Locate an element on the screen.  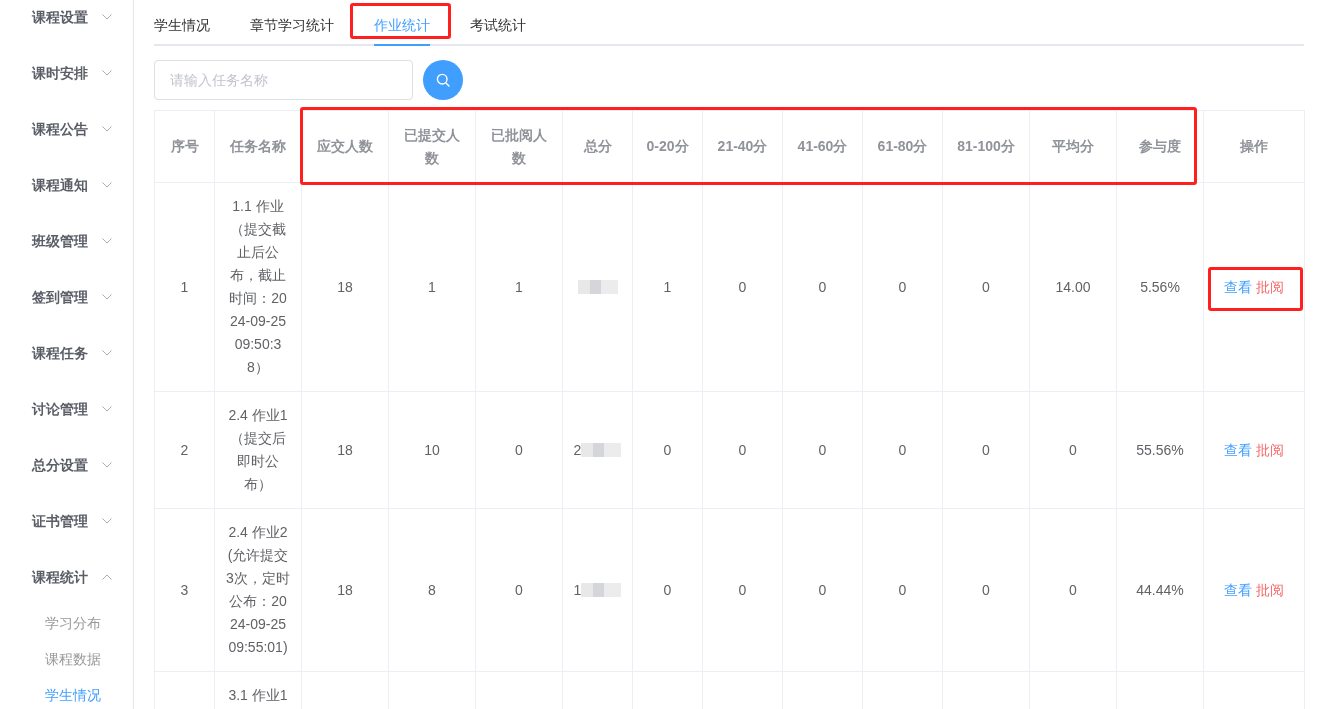
column-header: 参与度 is located at coordinates (1160, 146).